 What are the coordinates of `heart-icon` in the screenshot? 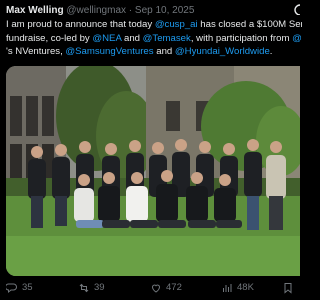 It's located at (156, 288).